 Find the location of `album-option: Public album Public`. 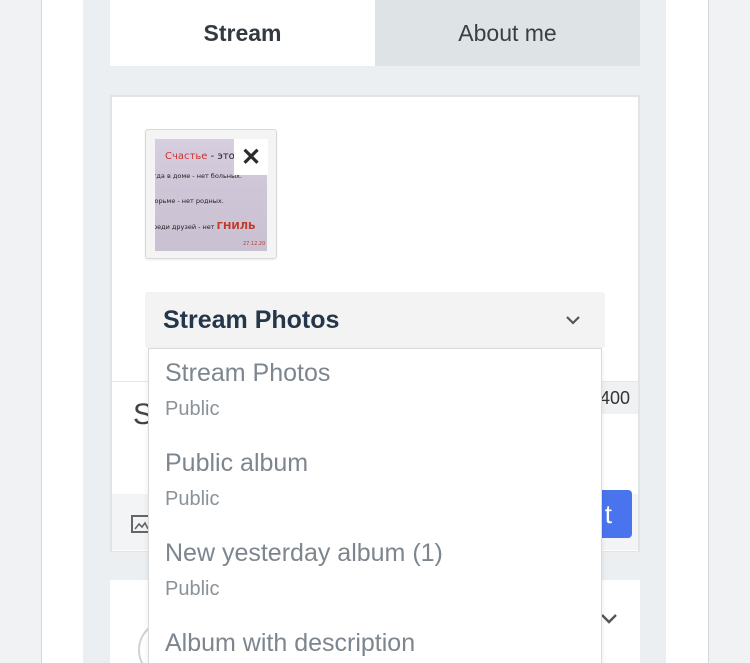

album-option: Public album Public is located at coordinates (375, 480).